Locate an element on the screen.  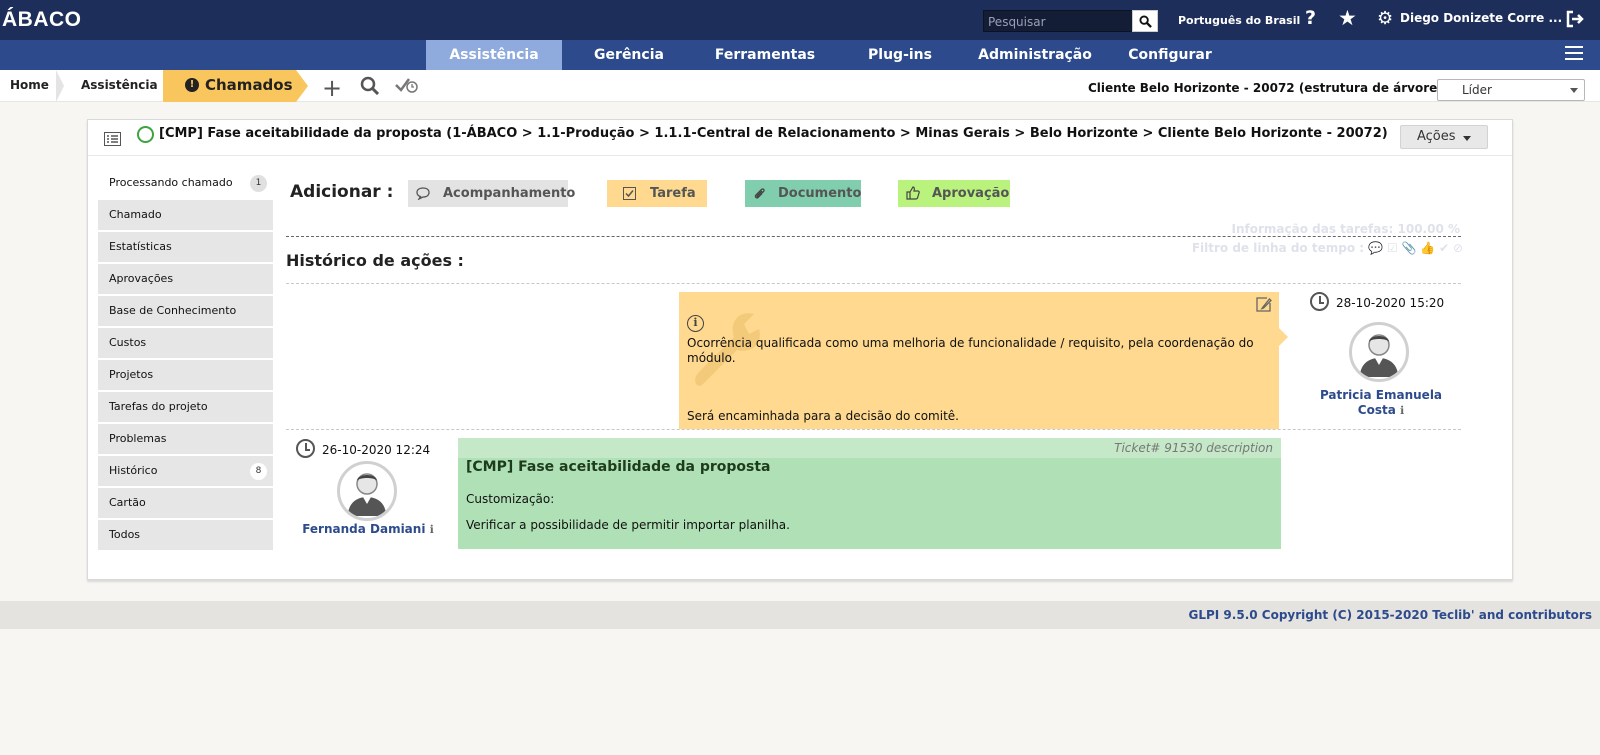
tab-label: Problemas is located at coordinates (138, 438).